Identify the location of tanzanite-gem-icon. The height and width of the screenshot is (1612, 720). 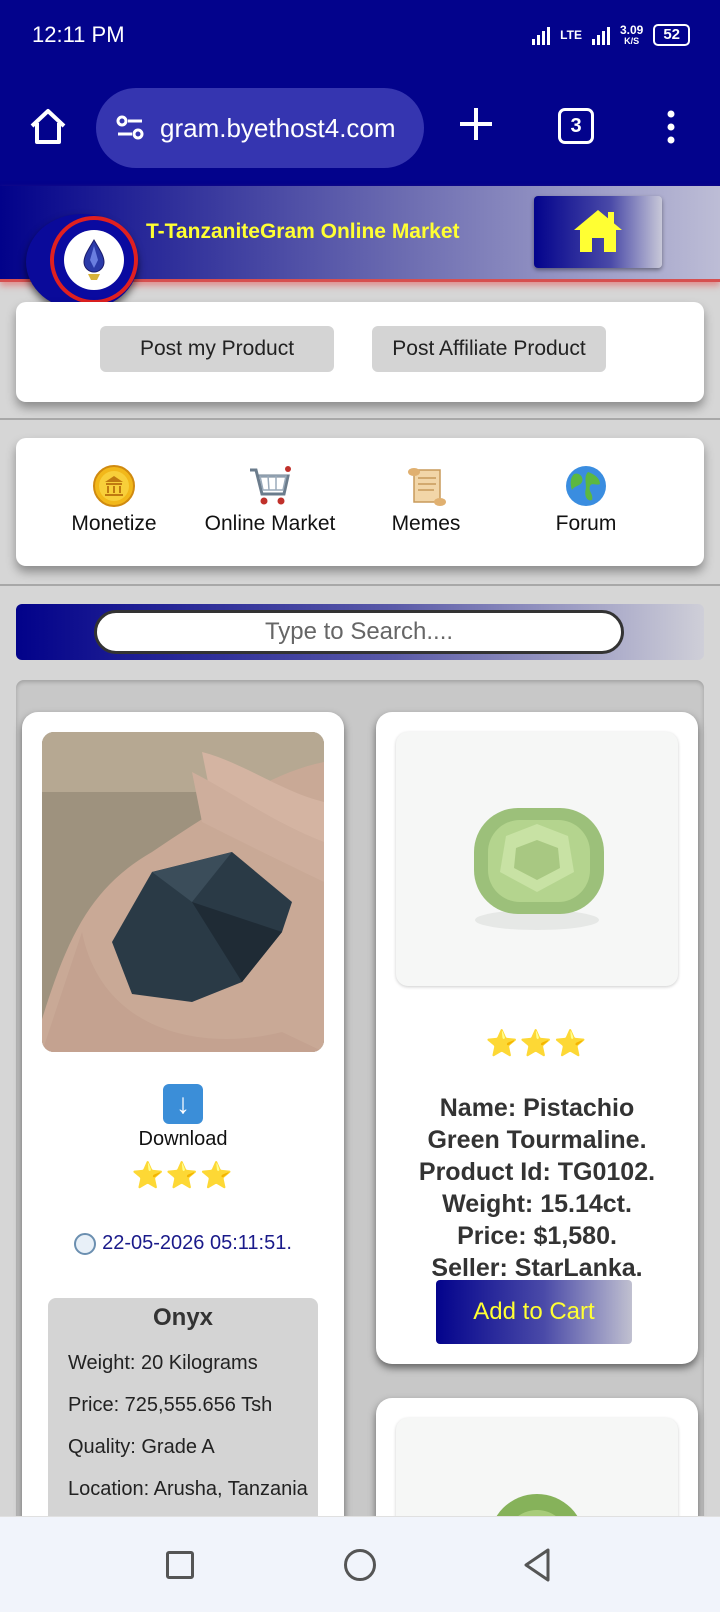
(94, 260).